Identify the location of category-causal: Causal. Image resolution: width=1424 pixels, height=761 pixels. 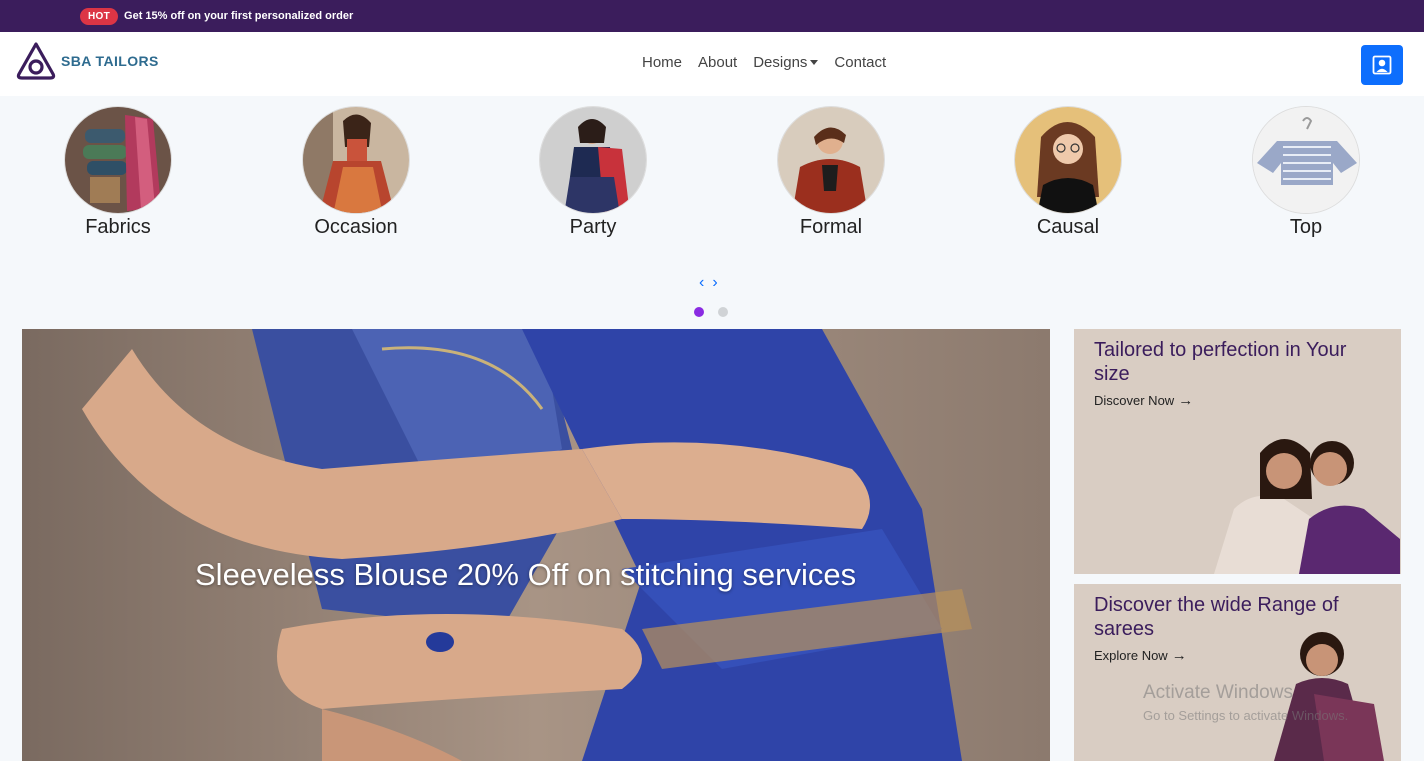
(1068, 172).